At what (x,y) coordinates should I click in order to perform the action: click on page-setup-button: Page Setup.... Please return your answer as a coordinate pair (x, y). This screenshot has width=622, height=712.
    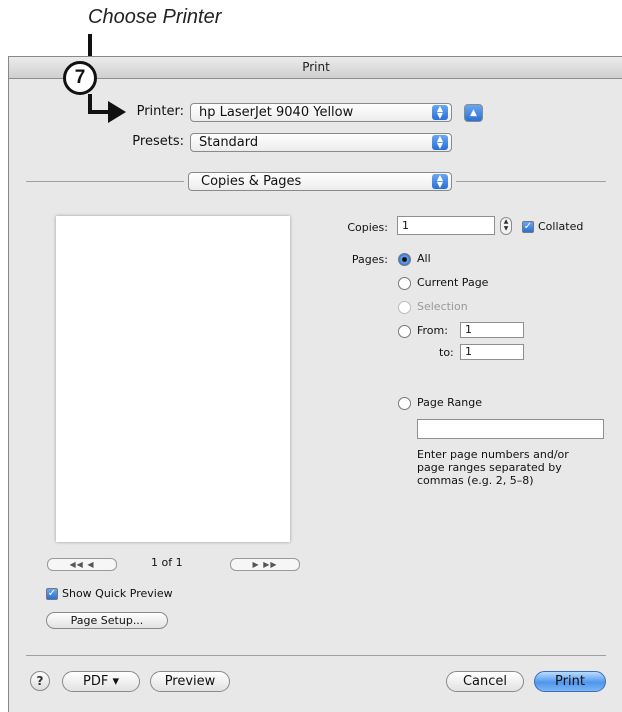
    Looking at the image, I should click on (107, 620).